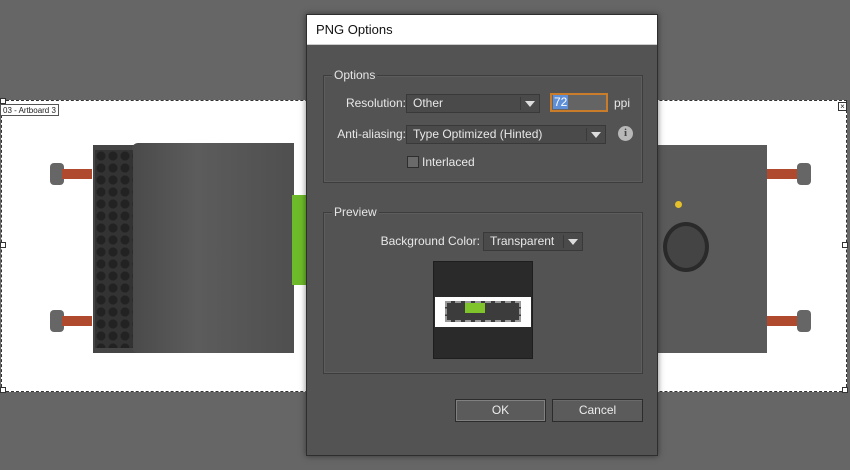  What do you see at coordinates (787, 174) in the screenshot?
I see `artwork-rod-top-right` at bounding box center [787, 174].